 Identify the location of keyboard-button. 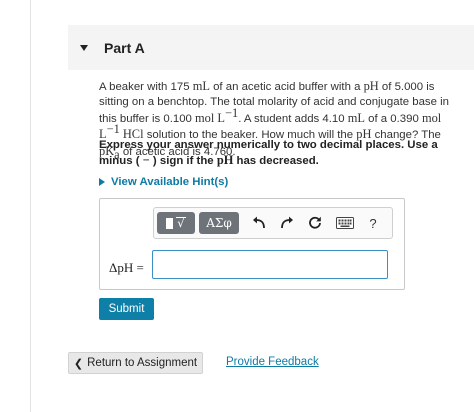
(345, 223).